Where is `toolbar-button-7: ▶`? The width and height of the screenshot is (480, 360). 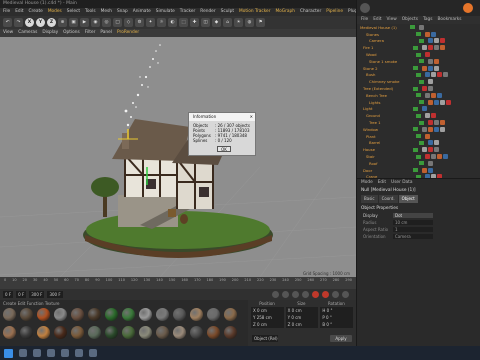
toolbar-button-7: ▶ is located at coordinates (84, 22).